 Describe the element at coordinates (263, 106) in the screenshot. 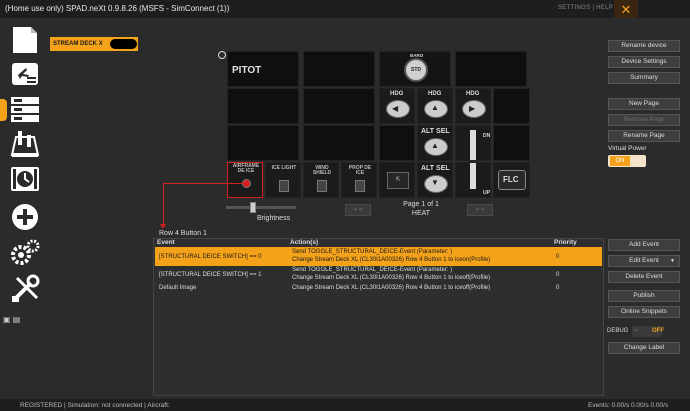

I see `key-r2c1` at that location.